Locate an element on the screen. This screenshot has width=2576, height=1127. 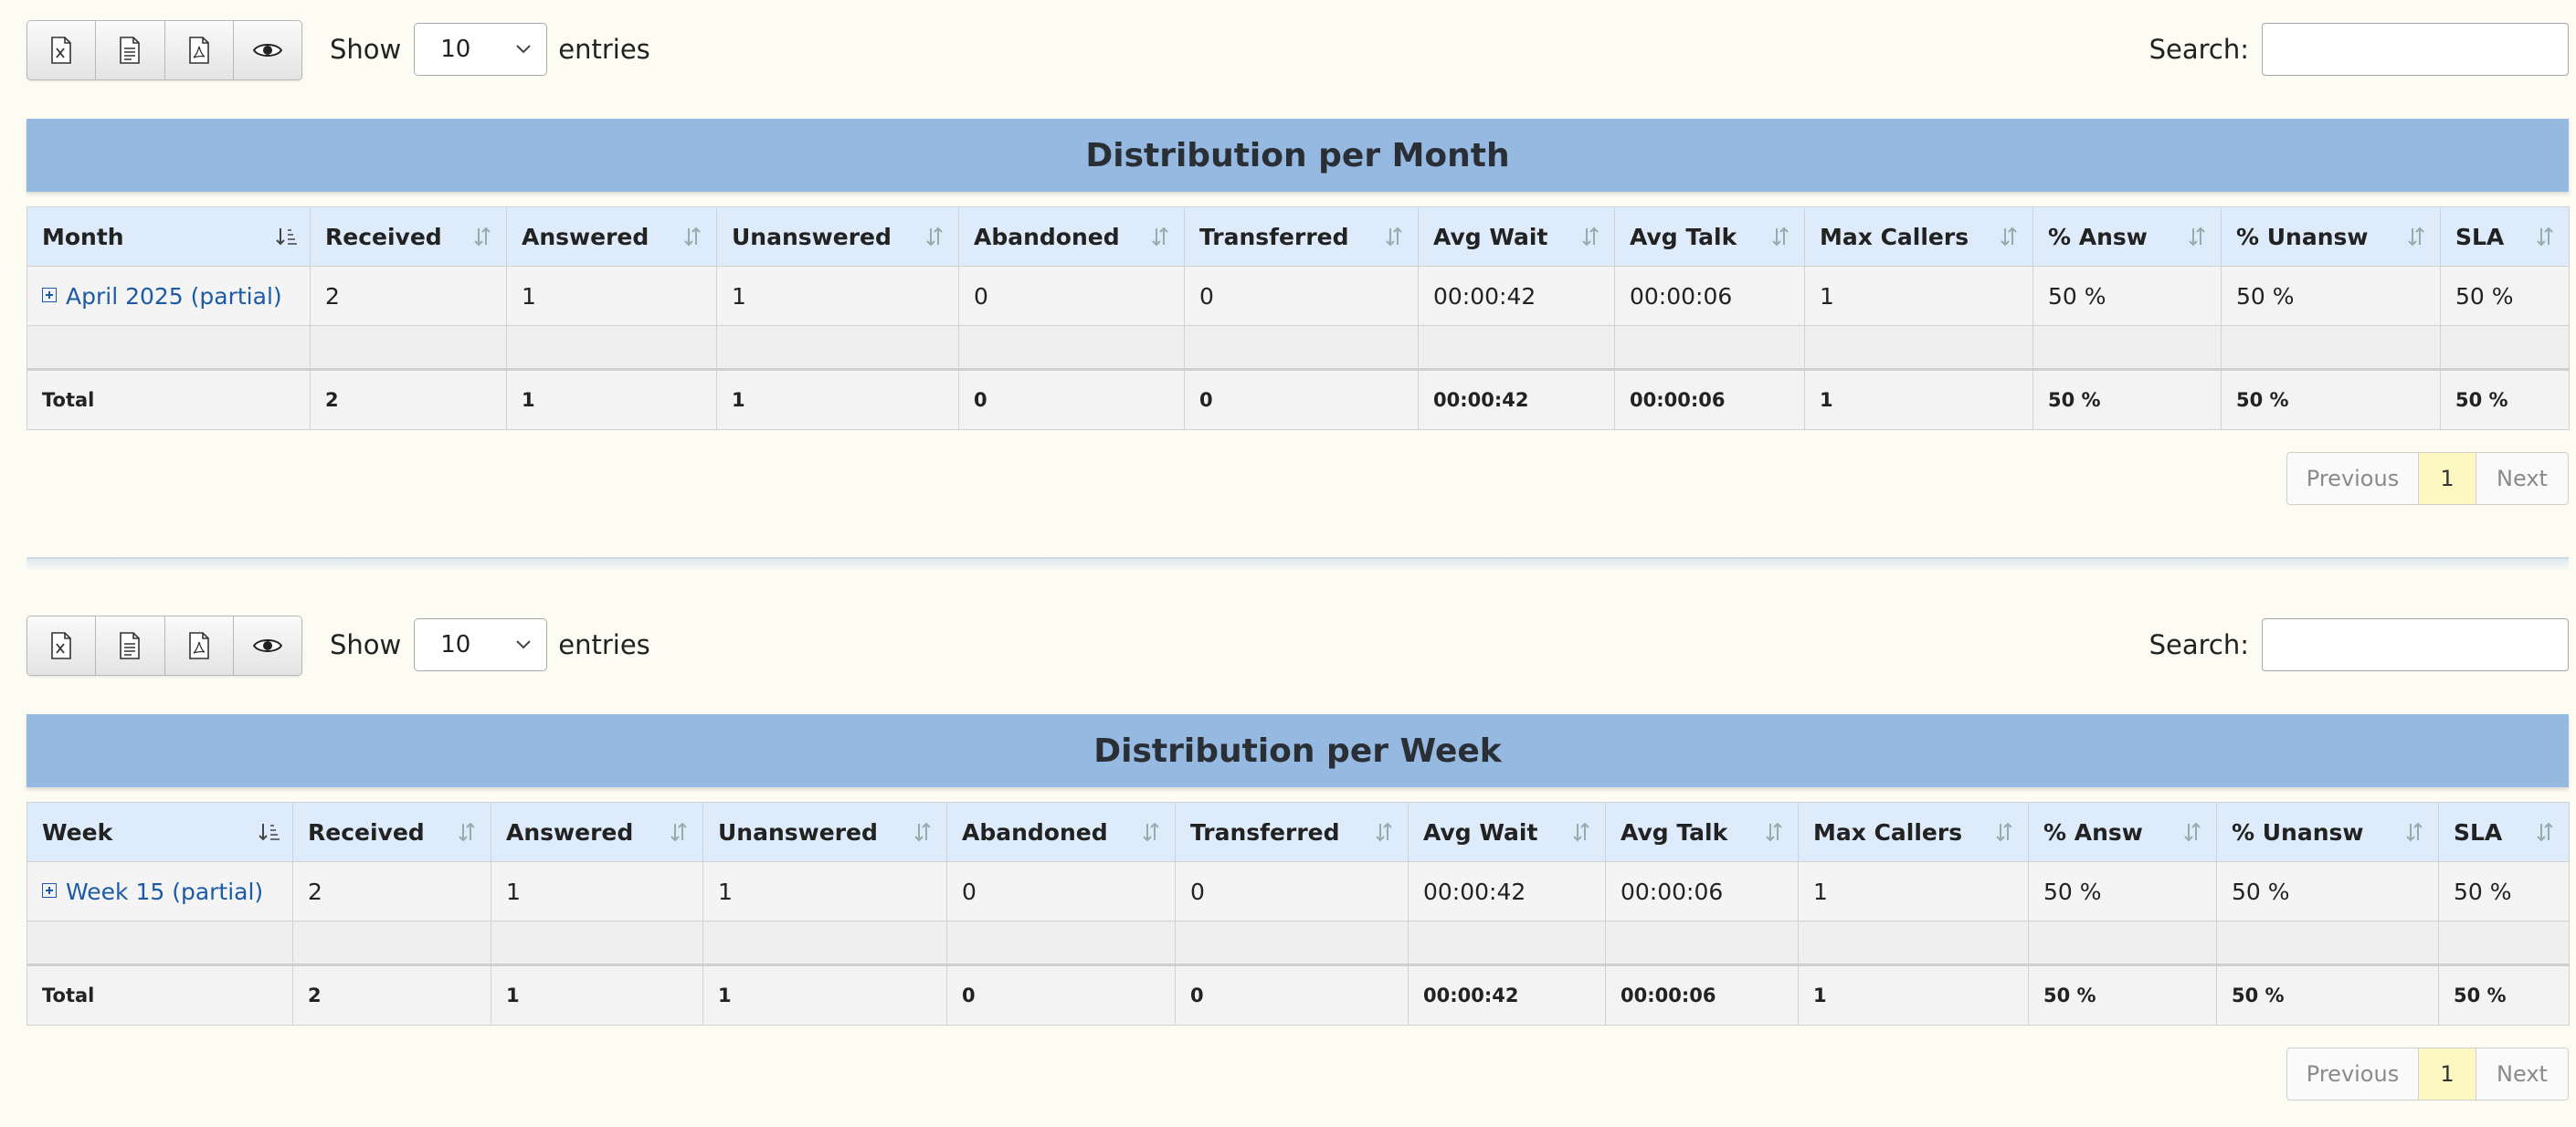
week-cell: Week 15 (partial) is located at coordinates (160, 892).